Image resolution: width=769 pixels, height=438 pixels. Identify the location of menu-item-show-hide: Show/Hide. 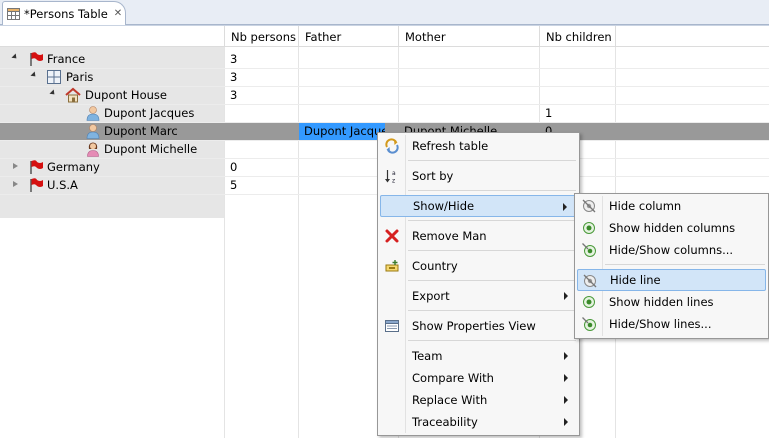
(478, 206).